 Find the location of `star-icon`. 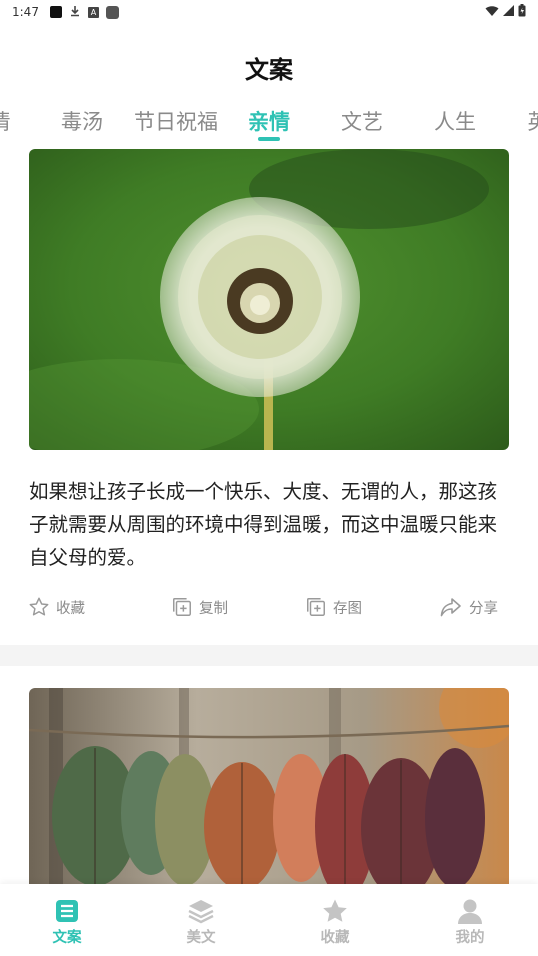

star-icon is located at coordinates (335, 910).